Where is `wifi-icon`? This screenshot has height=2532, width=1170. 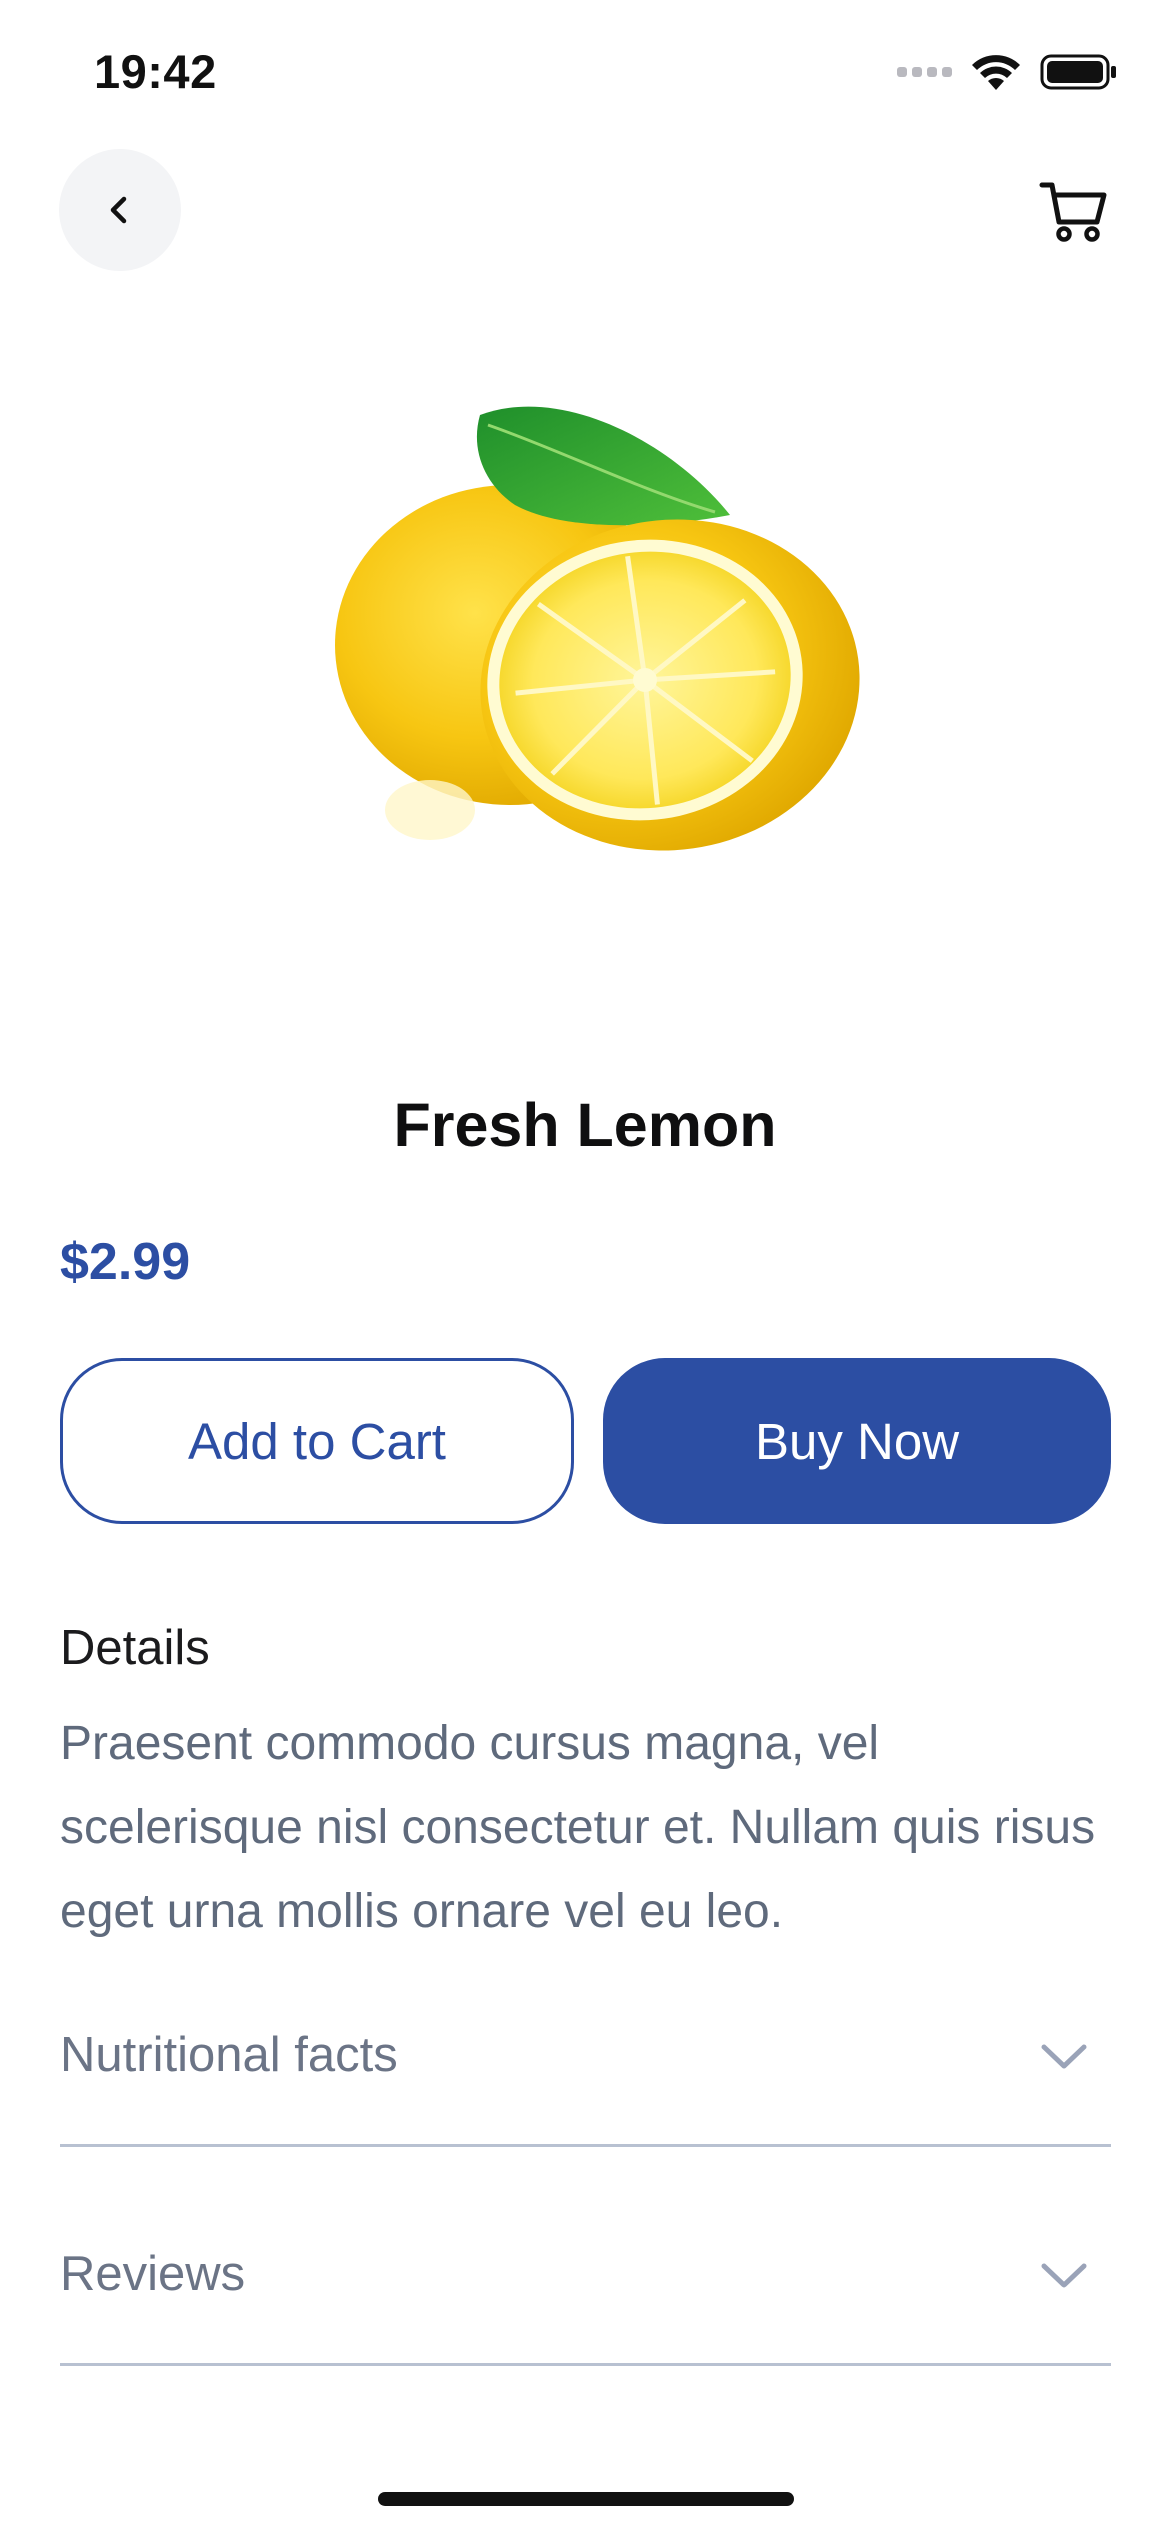
wifi-icon is located at coordinates (996, 72).